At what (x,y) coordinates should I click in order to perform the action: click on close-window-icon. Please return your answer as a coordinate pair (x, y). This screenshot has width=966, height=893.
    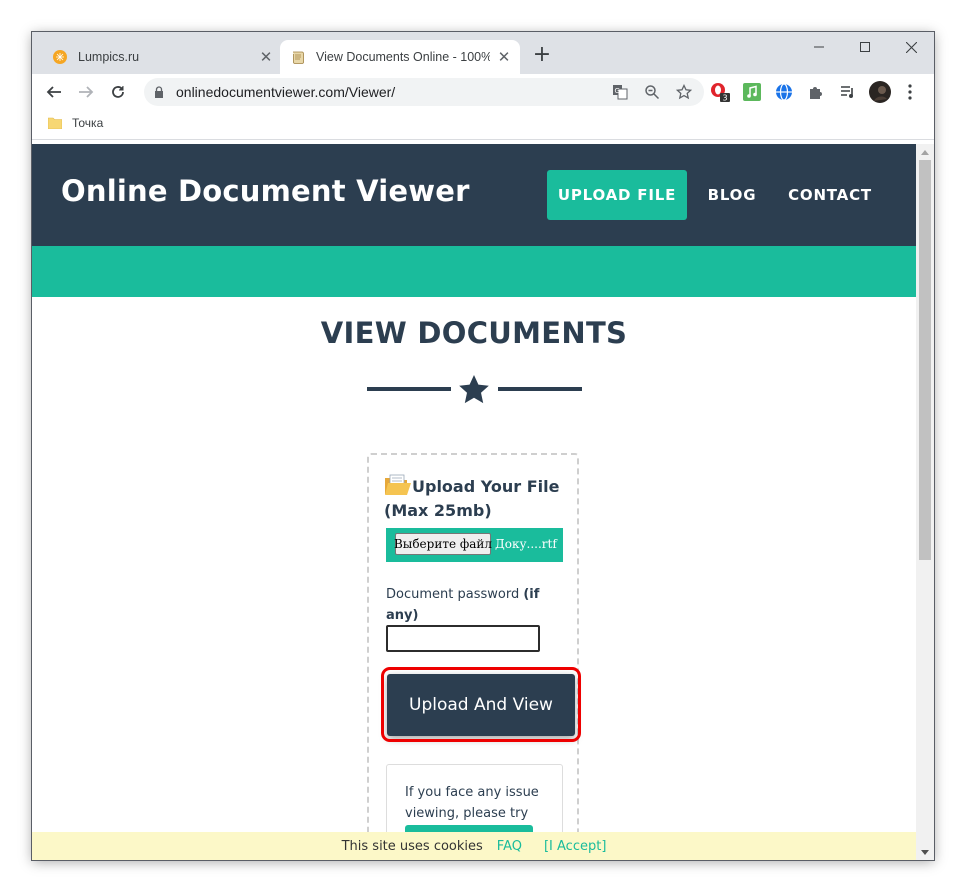
    Looking at the image, I should click on (911, 47).